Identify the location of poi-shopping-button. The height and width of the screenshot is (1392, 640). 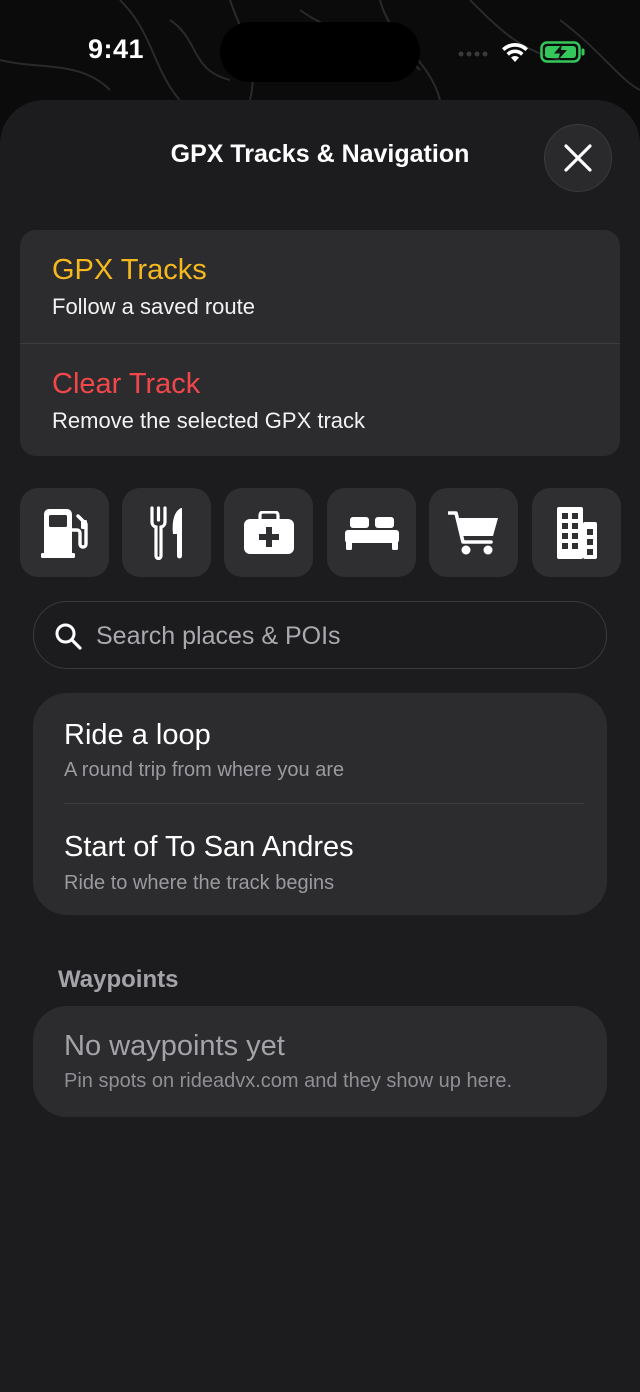
(473, 532).